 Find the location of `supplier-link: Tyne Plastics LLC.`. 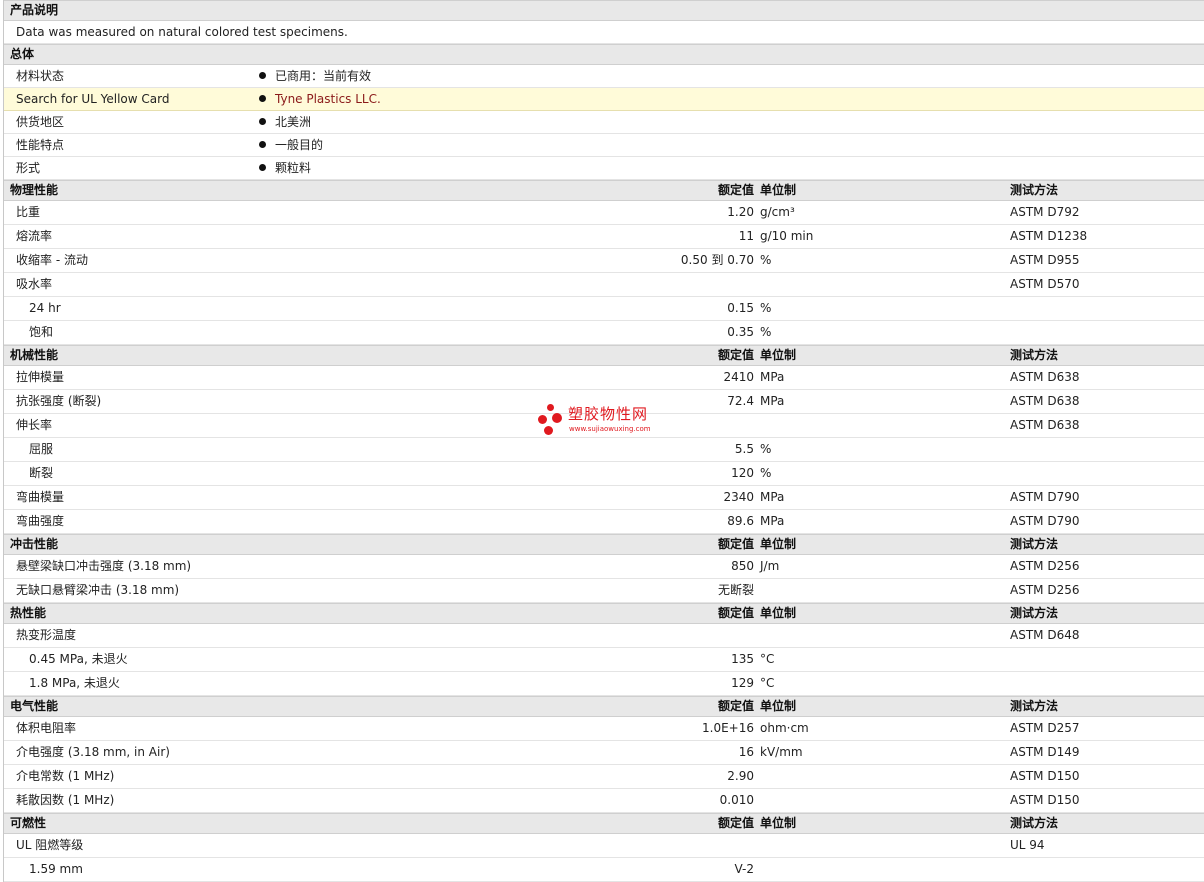

supplier-link: Tyne Plastics LLC. is located at coordinates (328, 99).